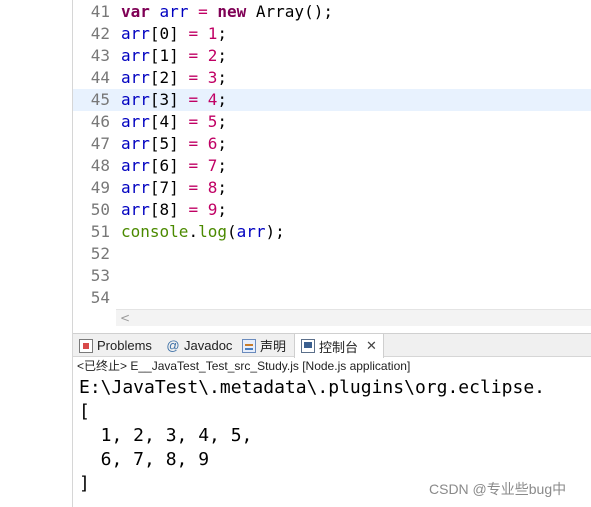  What do you see at coordinates (371, 346) in the screenshot?
I see `close-icon: ✕` at bounding box center [371, 346].